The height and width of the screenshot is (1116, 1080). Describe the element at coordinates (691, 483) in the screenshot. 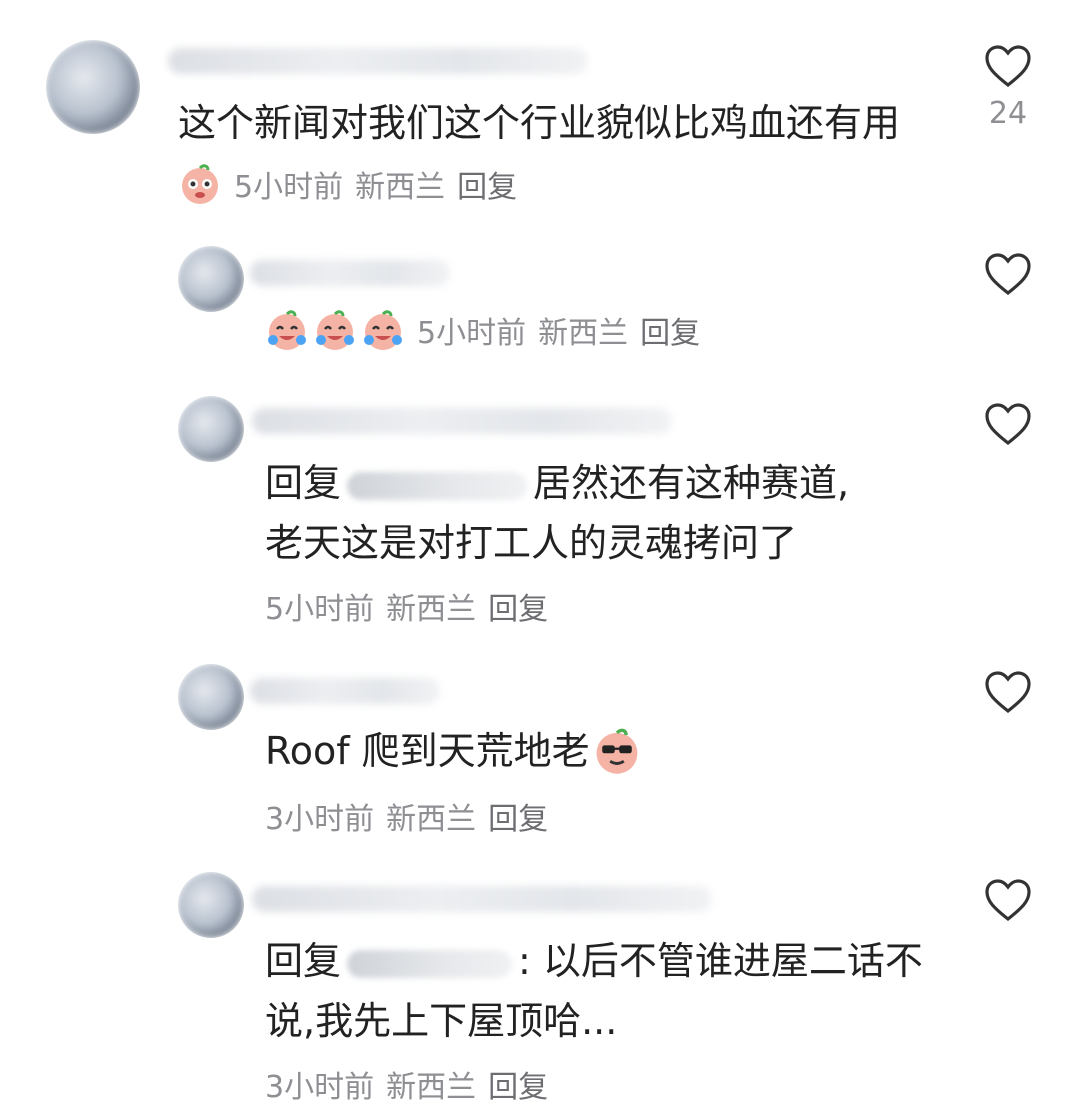

I see `comment-line-1: 居然还有这种赛道,` at that location.